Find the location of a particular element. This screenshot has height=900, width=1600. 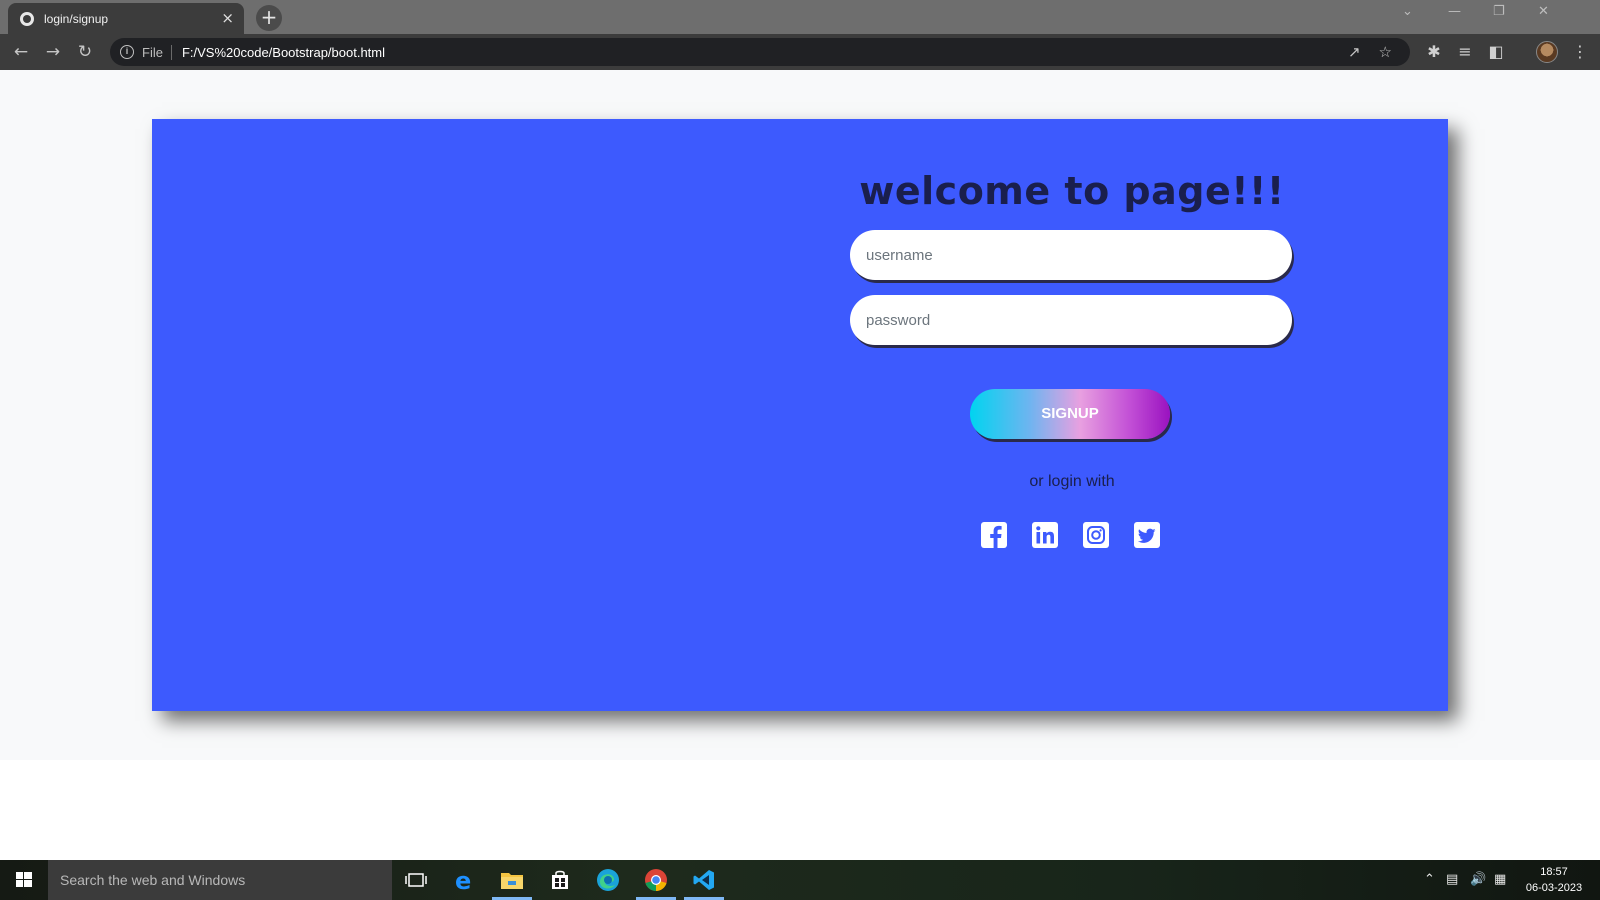

tab-title: login/signup is located at coordinates (76, 18).